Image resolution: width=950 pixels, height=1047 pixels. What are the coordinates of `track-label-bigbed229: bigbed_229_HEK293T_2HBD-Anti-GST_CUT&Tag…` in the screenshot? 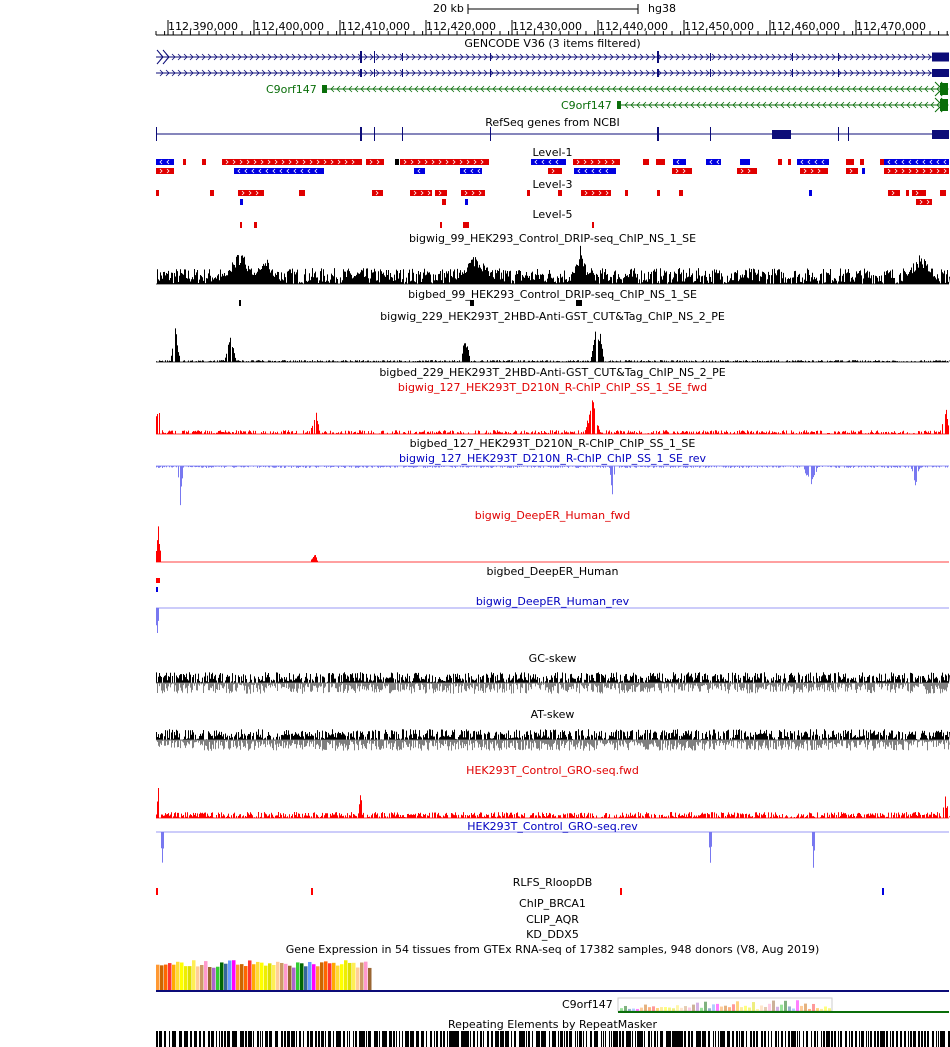 It's located at (552, 373).